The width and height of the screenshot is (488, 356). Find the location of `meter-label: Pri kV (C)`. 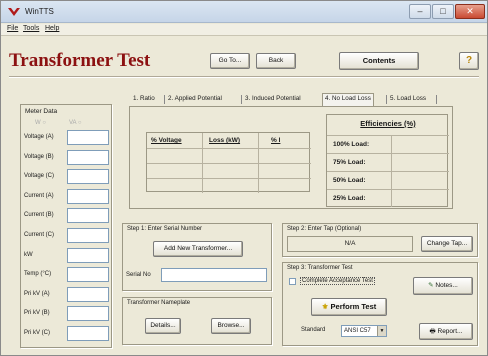

meter-label: Pri kV (C) is located at coordinates (37, 333).